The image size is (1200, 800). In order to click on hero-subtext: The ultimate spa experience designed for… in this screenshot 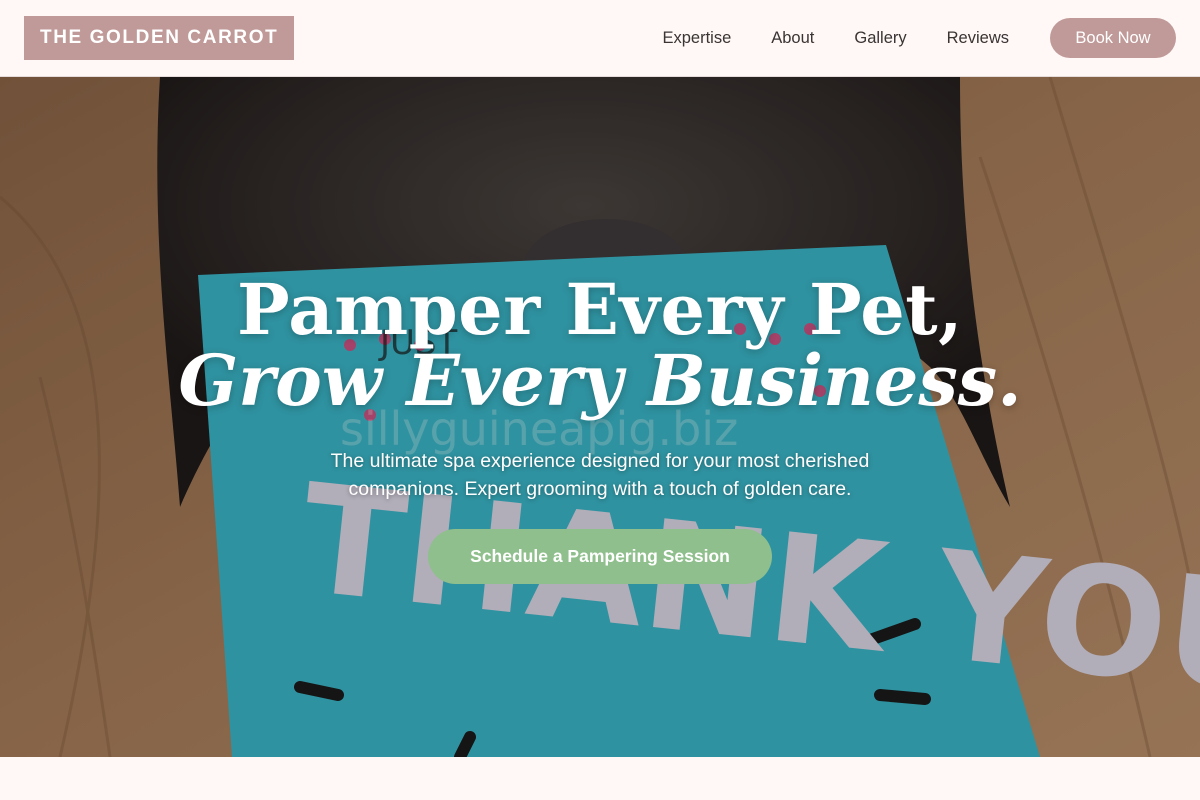, I will do `click(600, 475)`.